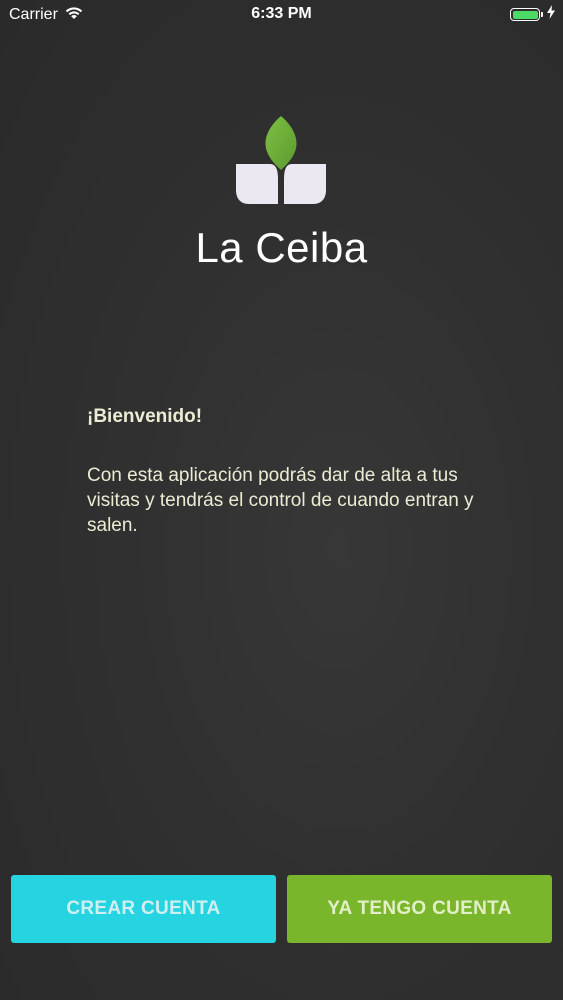 The height and width of the screenshot is (1000, 563). I want to click on battery-level-fill, so click(525, 14).